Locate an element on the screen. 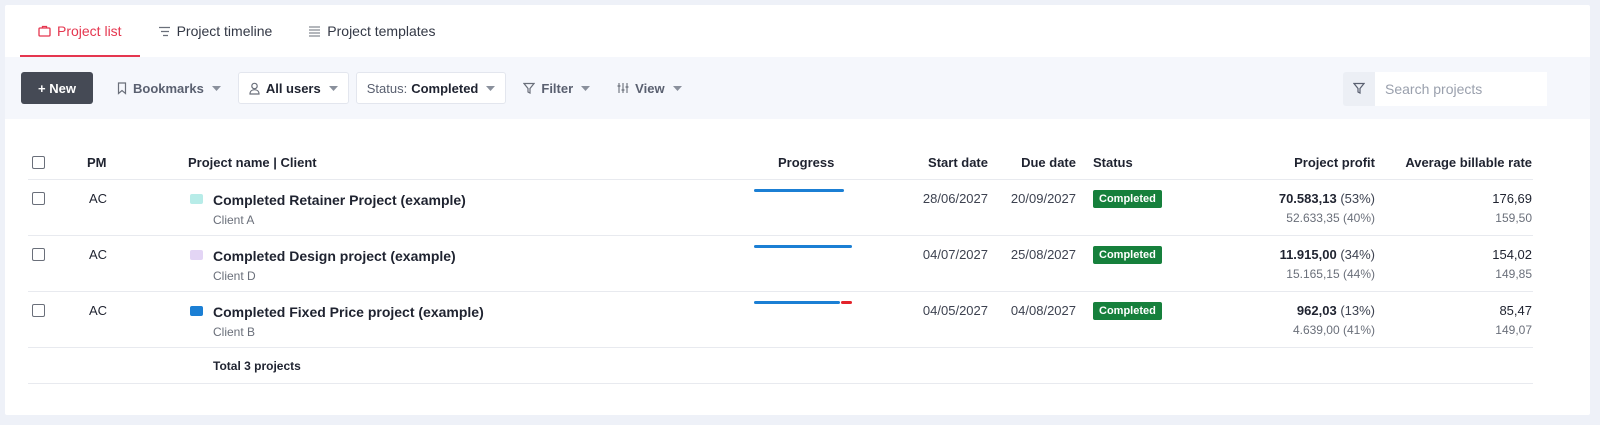 The image size is (1600, 425). header-project-name: Project name | Client is located at coordinates (252, 162).